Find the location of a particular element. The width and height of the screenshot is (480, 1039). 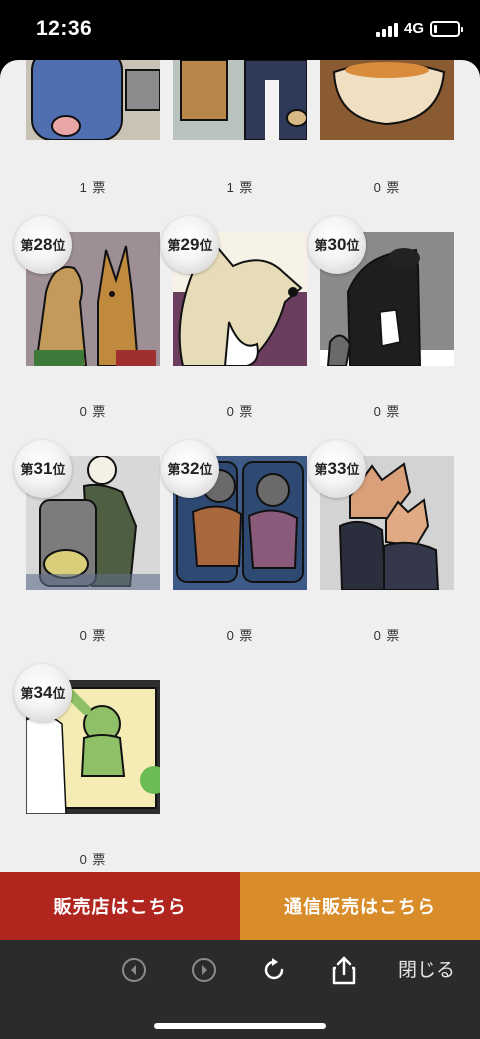

rank-label: 第33位 is located at coordinates (337, 468).